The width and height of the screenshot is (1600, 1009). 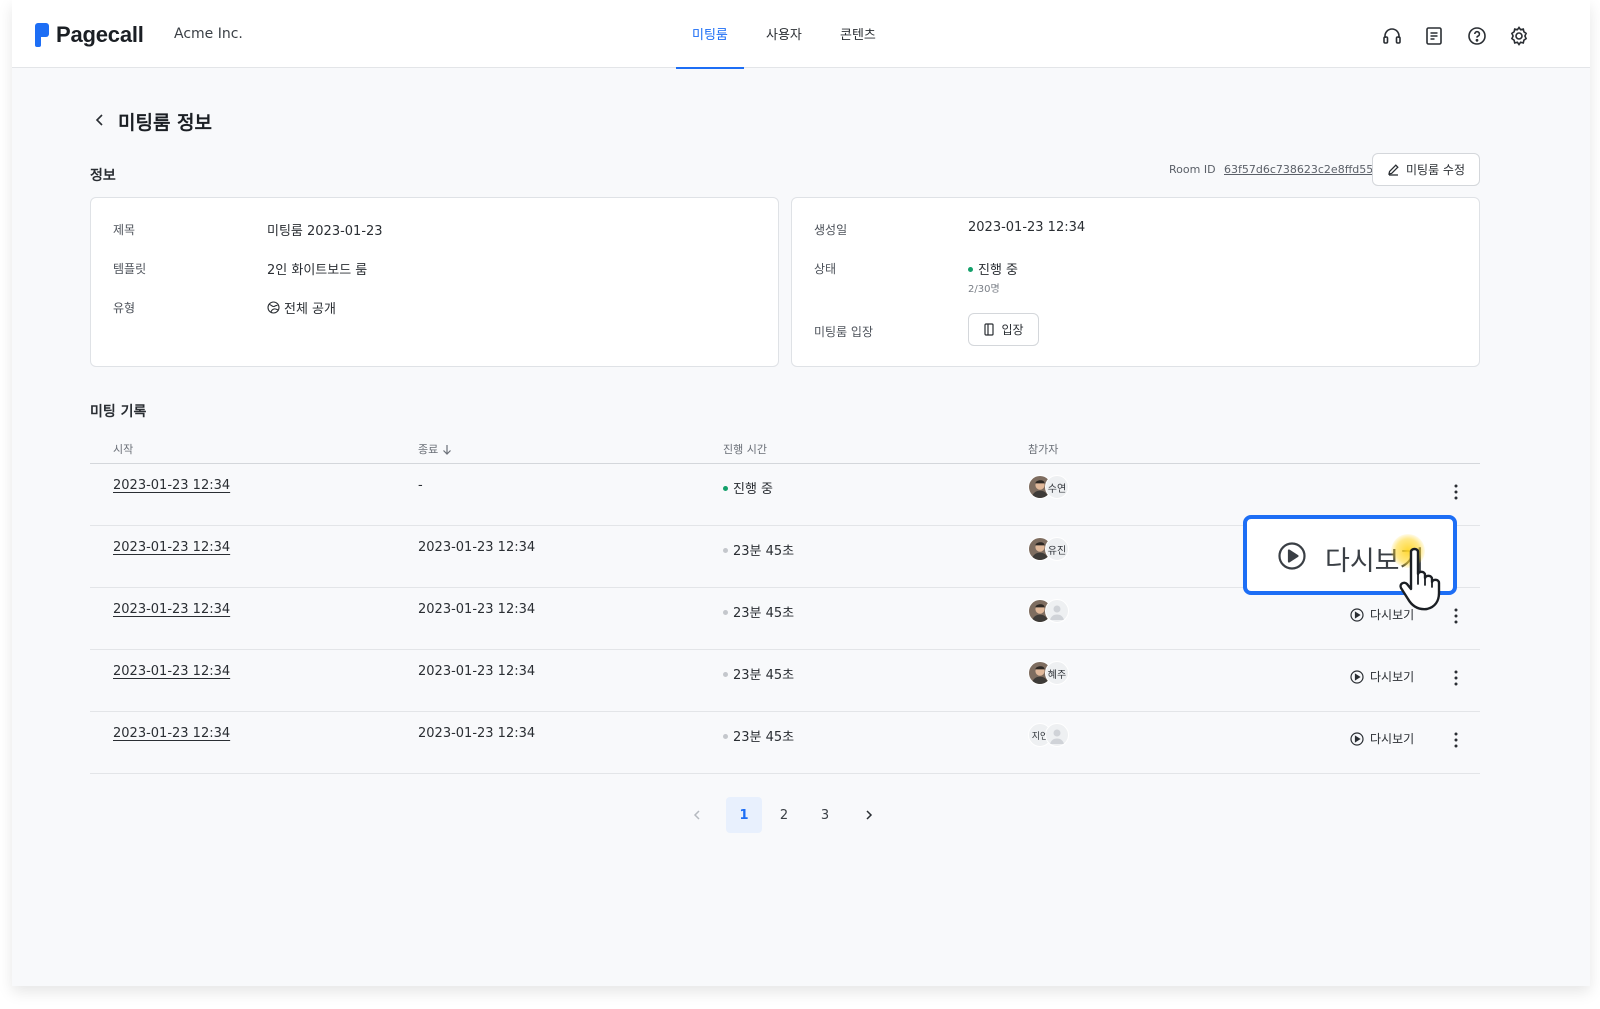 What do you see at coordinates (273, 307) in the screenshot?
I see `globe-icon` at bounding box center [273, 307].